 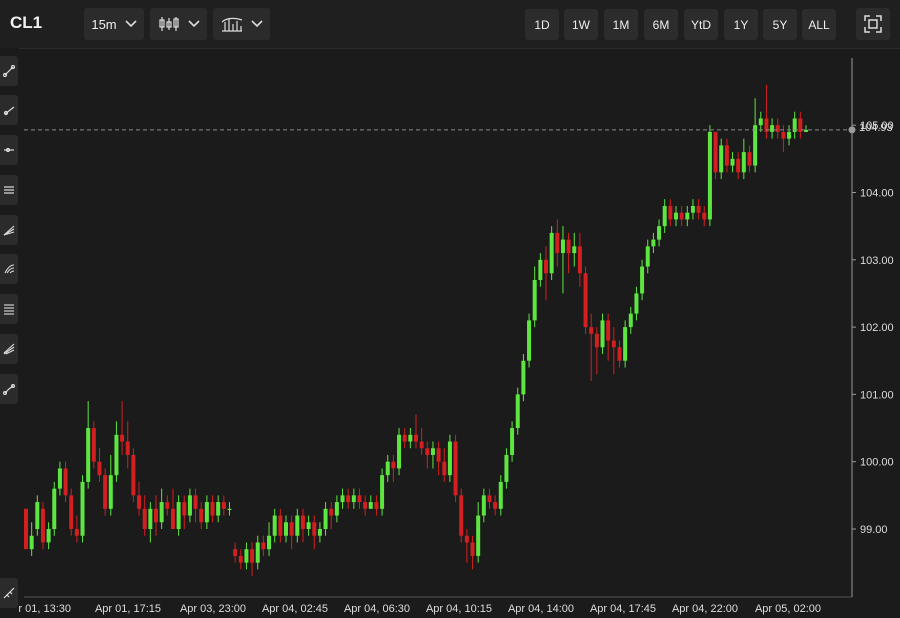 I want to click on parallel-channel-tool, so click(x=9, y=190).